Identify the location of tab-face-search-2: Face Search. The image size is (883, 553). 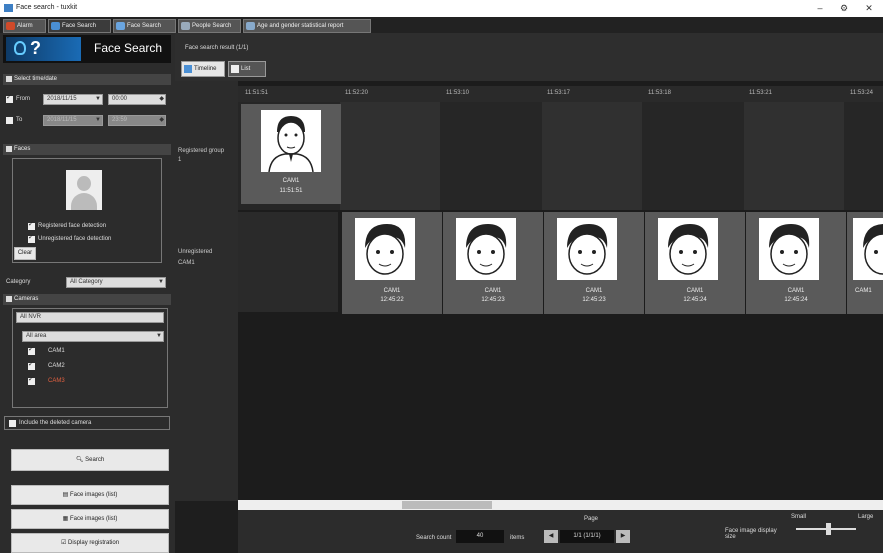
(144, 26).